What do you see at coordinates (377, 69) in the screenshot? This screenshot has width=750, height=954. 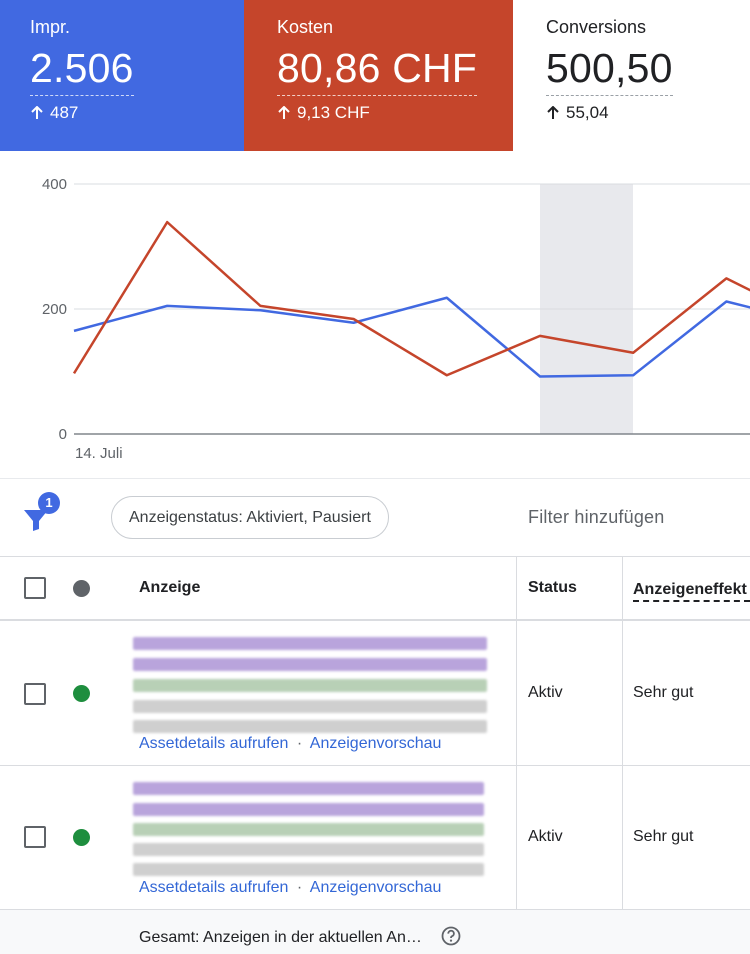 I see `metric-value: 80,86 CHF` at bounding box center [377, 69].